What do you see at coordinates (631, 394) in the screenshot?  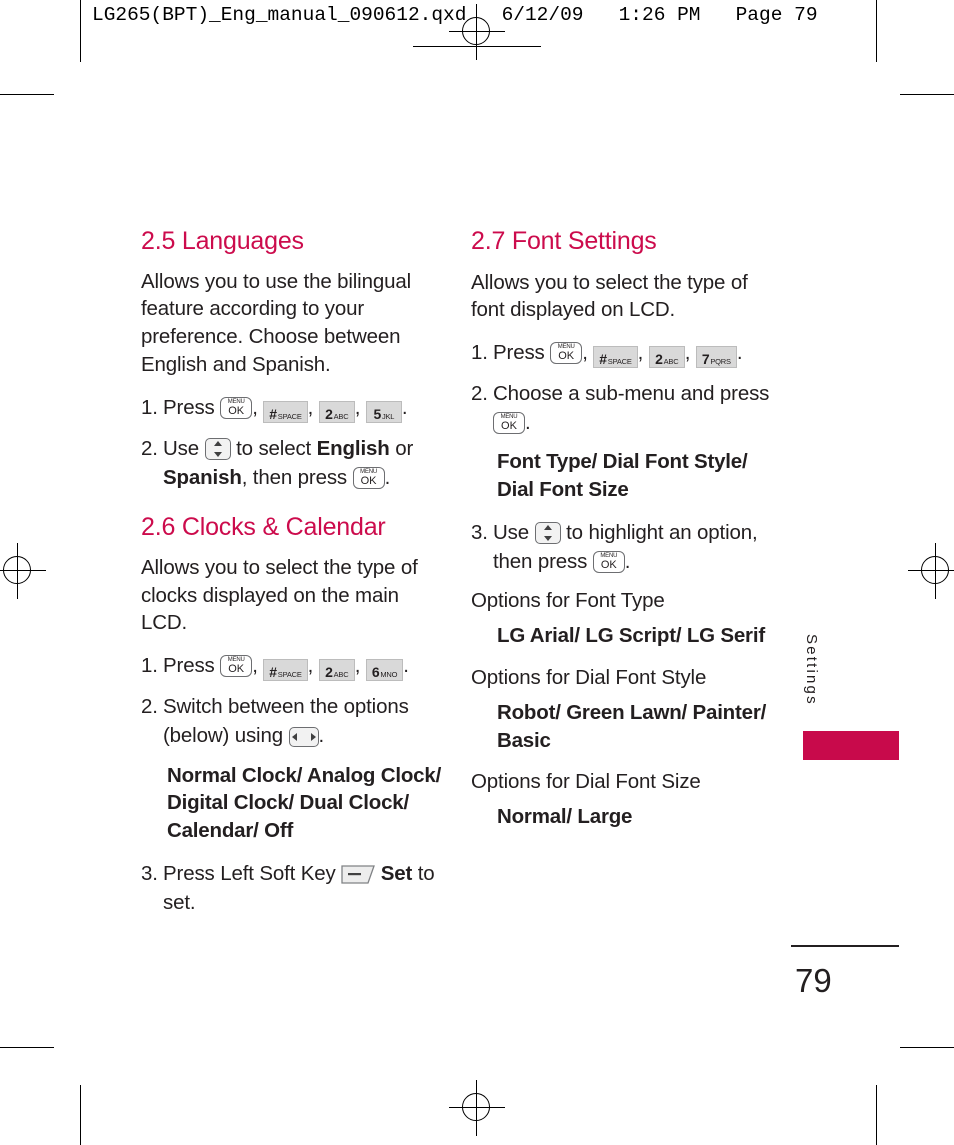 I see `step-text: Choose a sub-menu and press` at bounding box center [631, 394].